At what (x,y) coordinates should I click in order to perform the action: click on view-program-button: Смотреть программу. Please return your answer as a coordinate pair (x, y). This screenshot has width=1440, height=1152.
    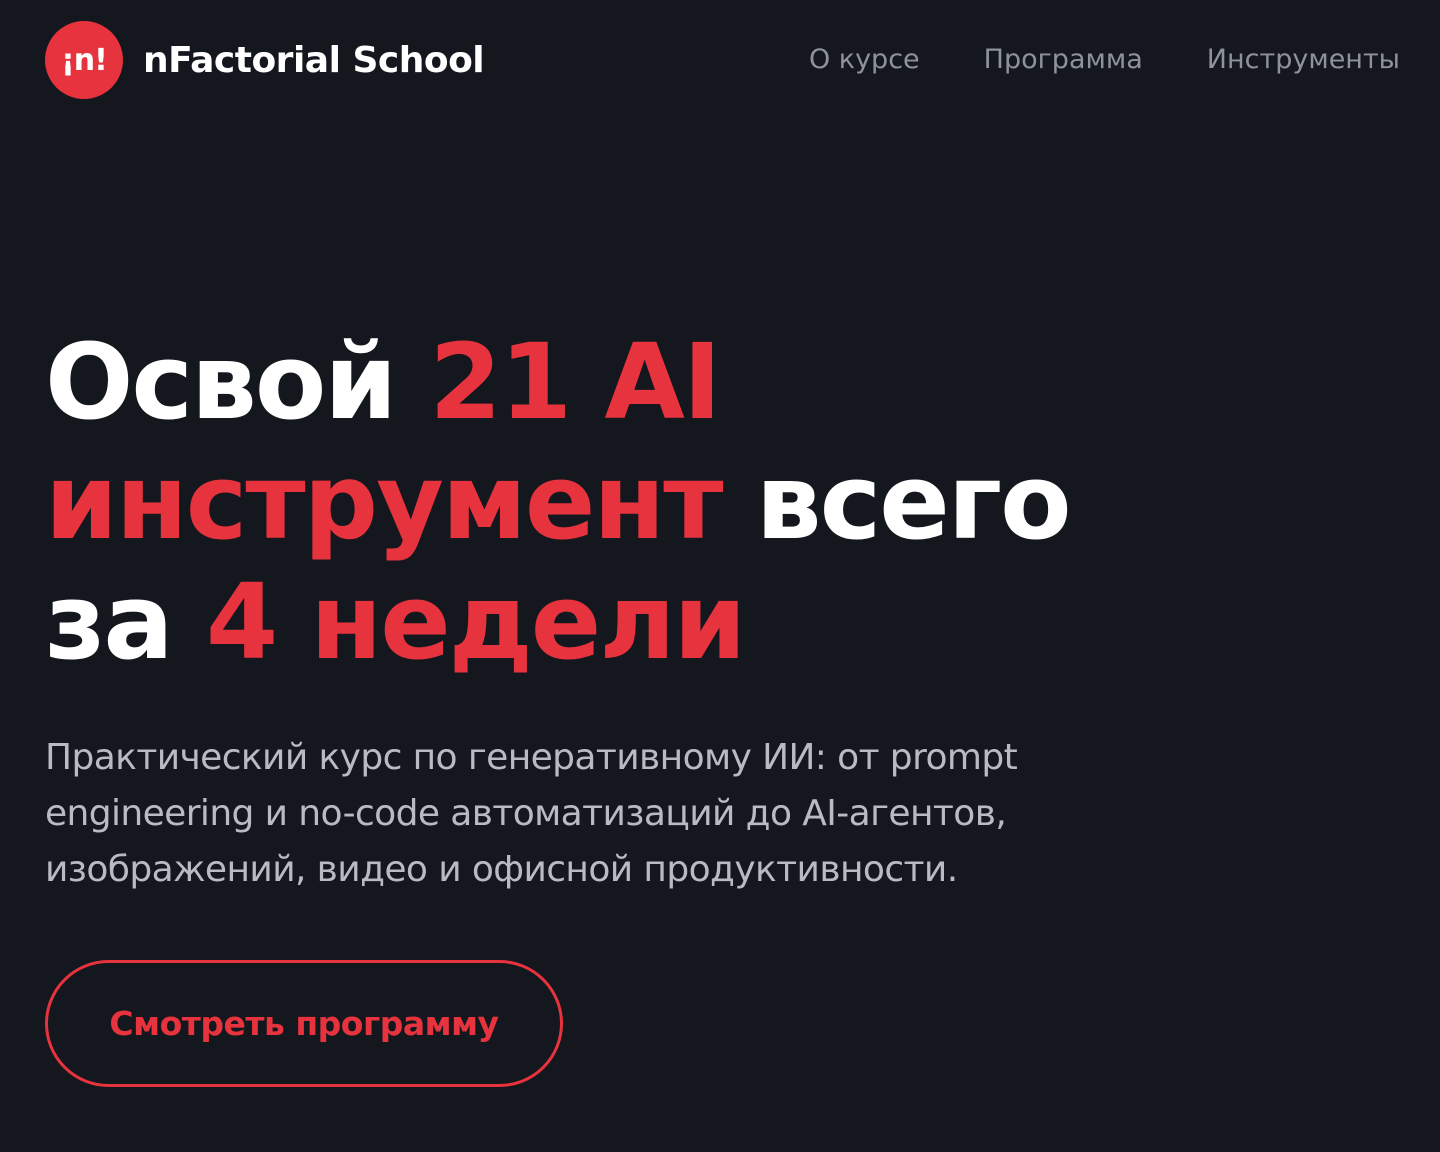
    Looking at the image, I should click on (304, 1023).